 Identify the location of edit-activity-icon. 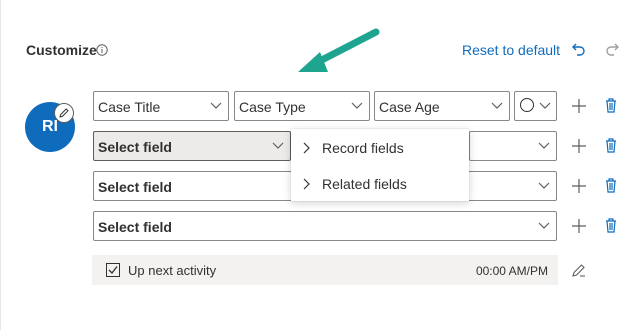
(579, 270).